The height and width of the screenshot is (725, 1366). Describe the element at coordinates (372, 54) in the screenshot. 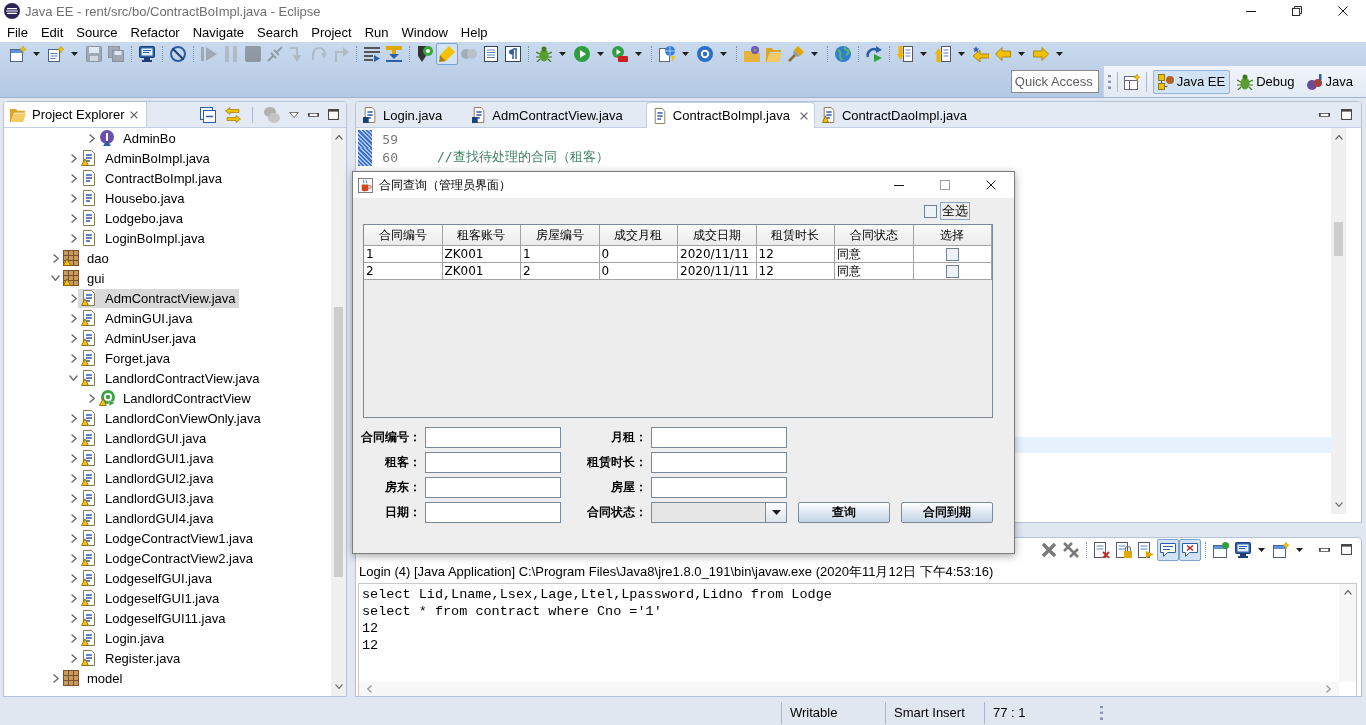

I see `list-arrow-icon` at that location.